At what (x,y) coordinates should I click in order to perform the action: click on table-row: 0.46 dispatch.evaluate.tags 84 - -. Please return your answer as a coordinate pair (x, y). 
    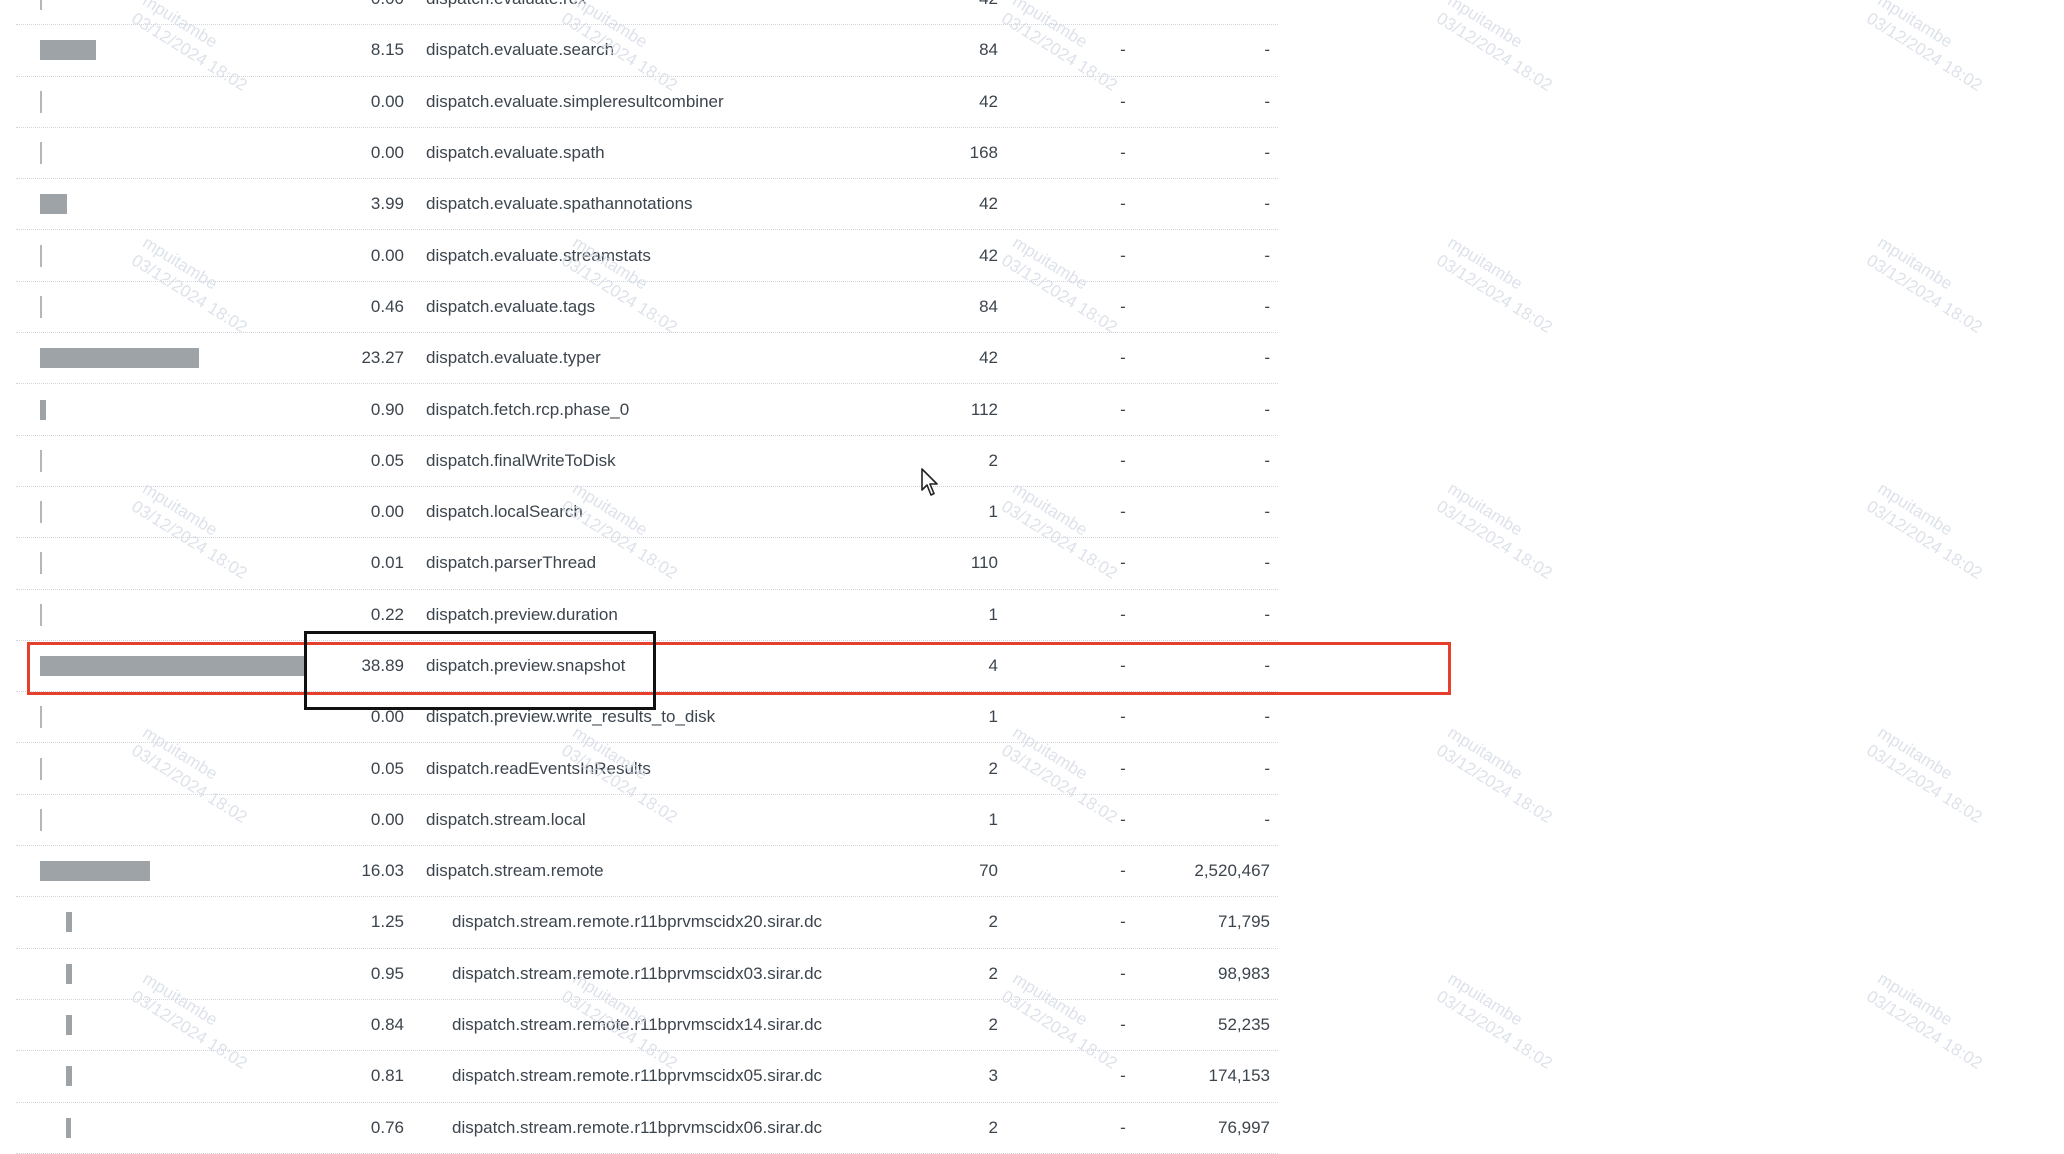
    Looking at the image, I should click on (647, 308).